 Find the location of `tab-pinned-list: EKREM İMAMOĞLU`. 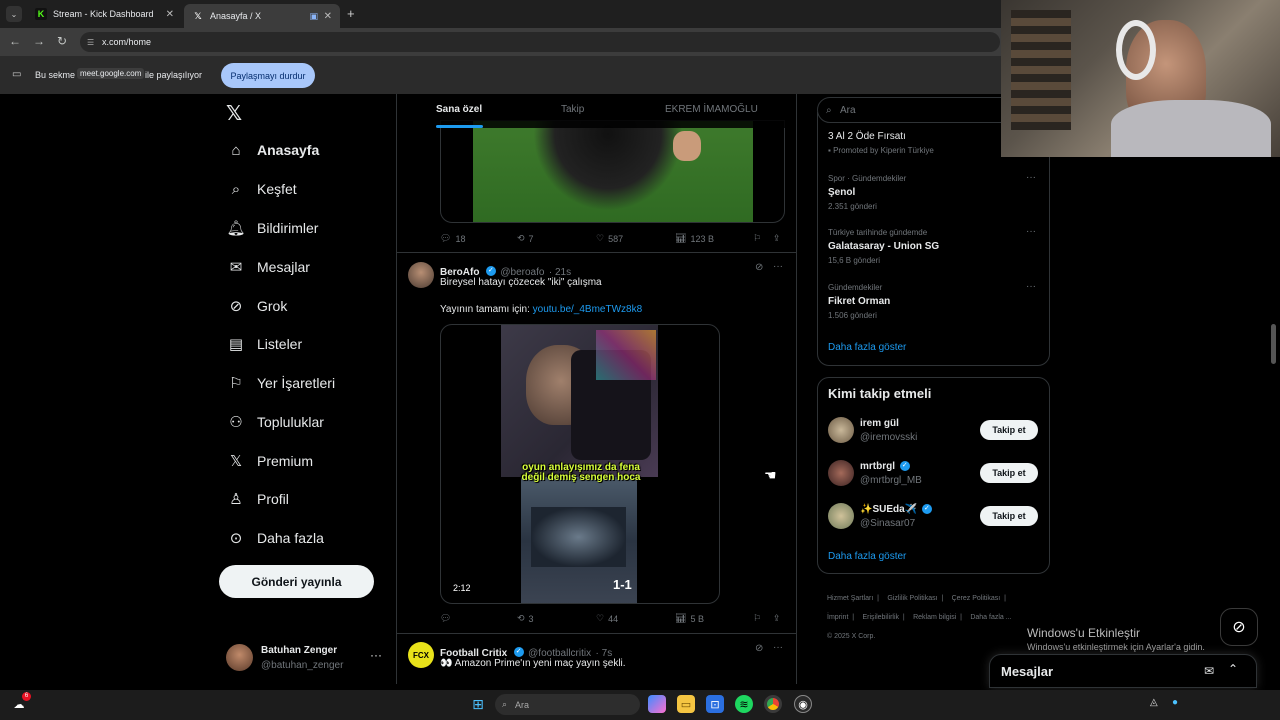

tab-pinned-list: EKREM İMAMOĞLU is located at coordinates (711, 109).